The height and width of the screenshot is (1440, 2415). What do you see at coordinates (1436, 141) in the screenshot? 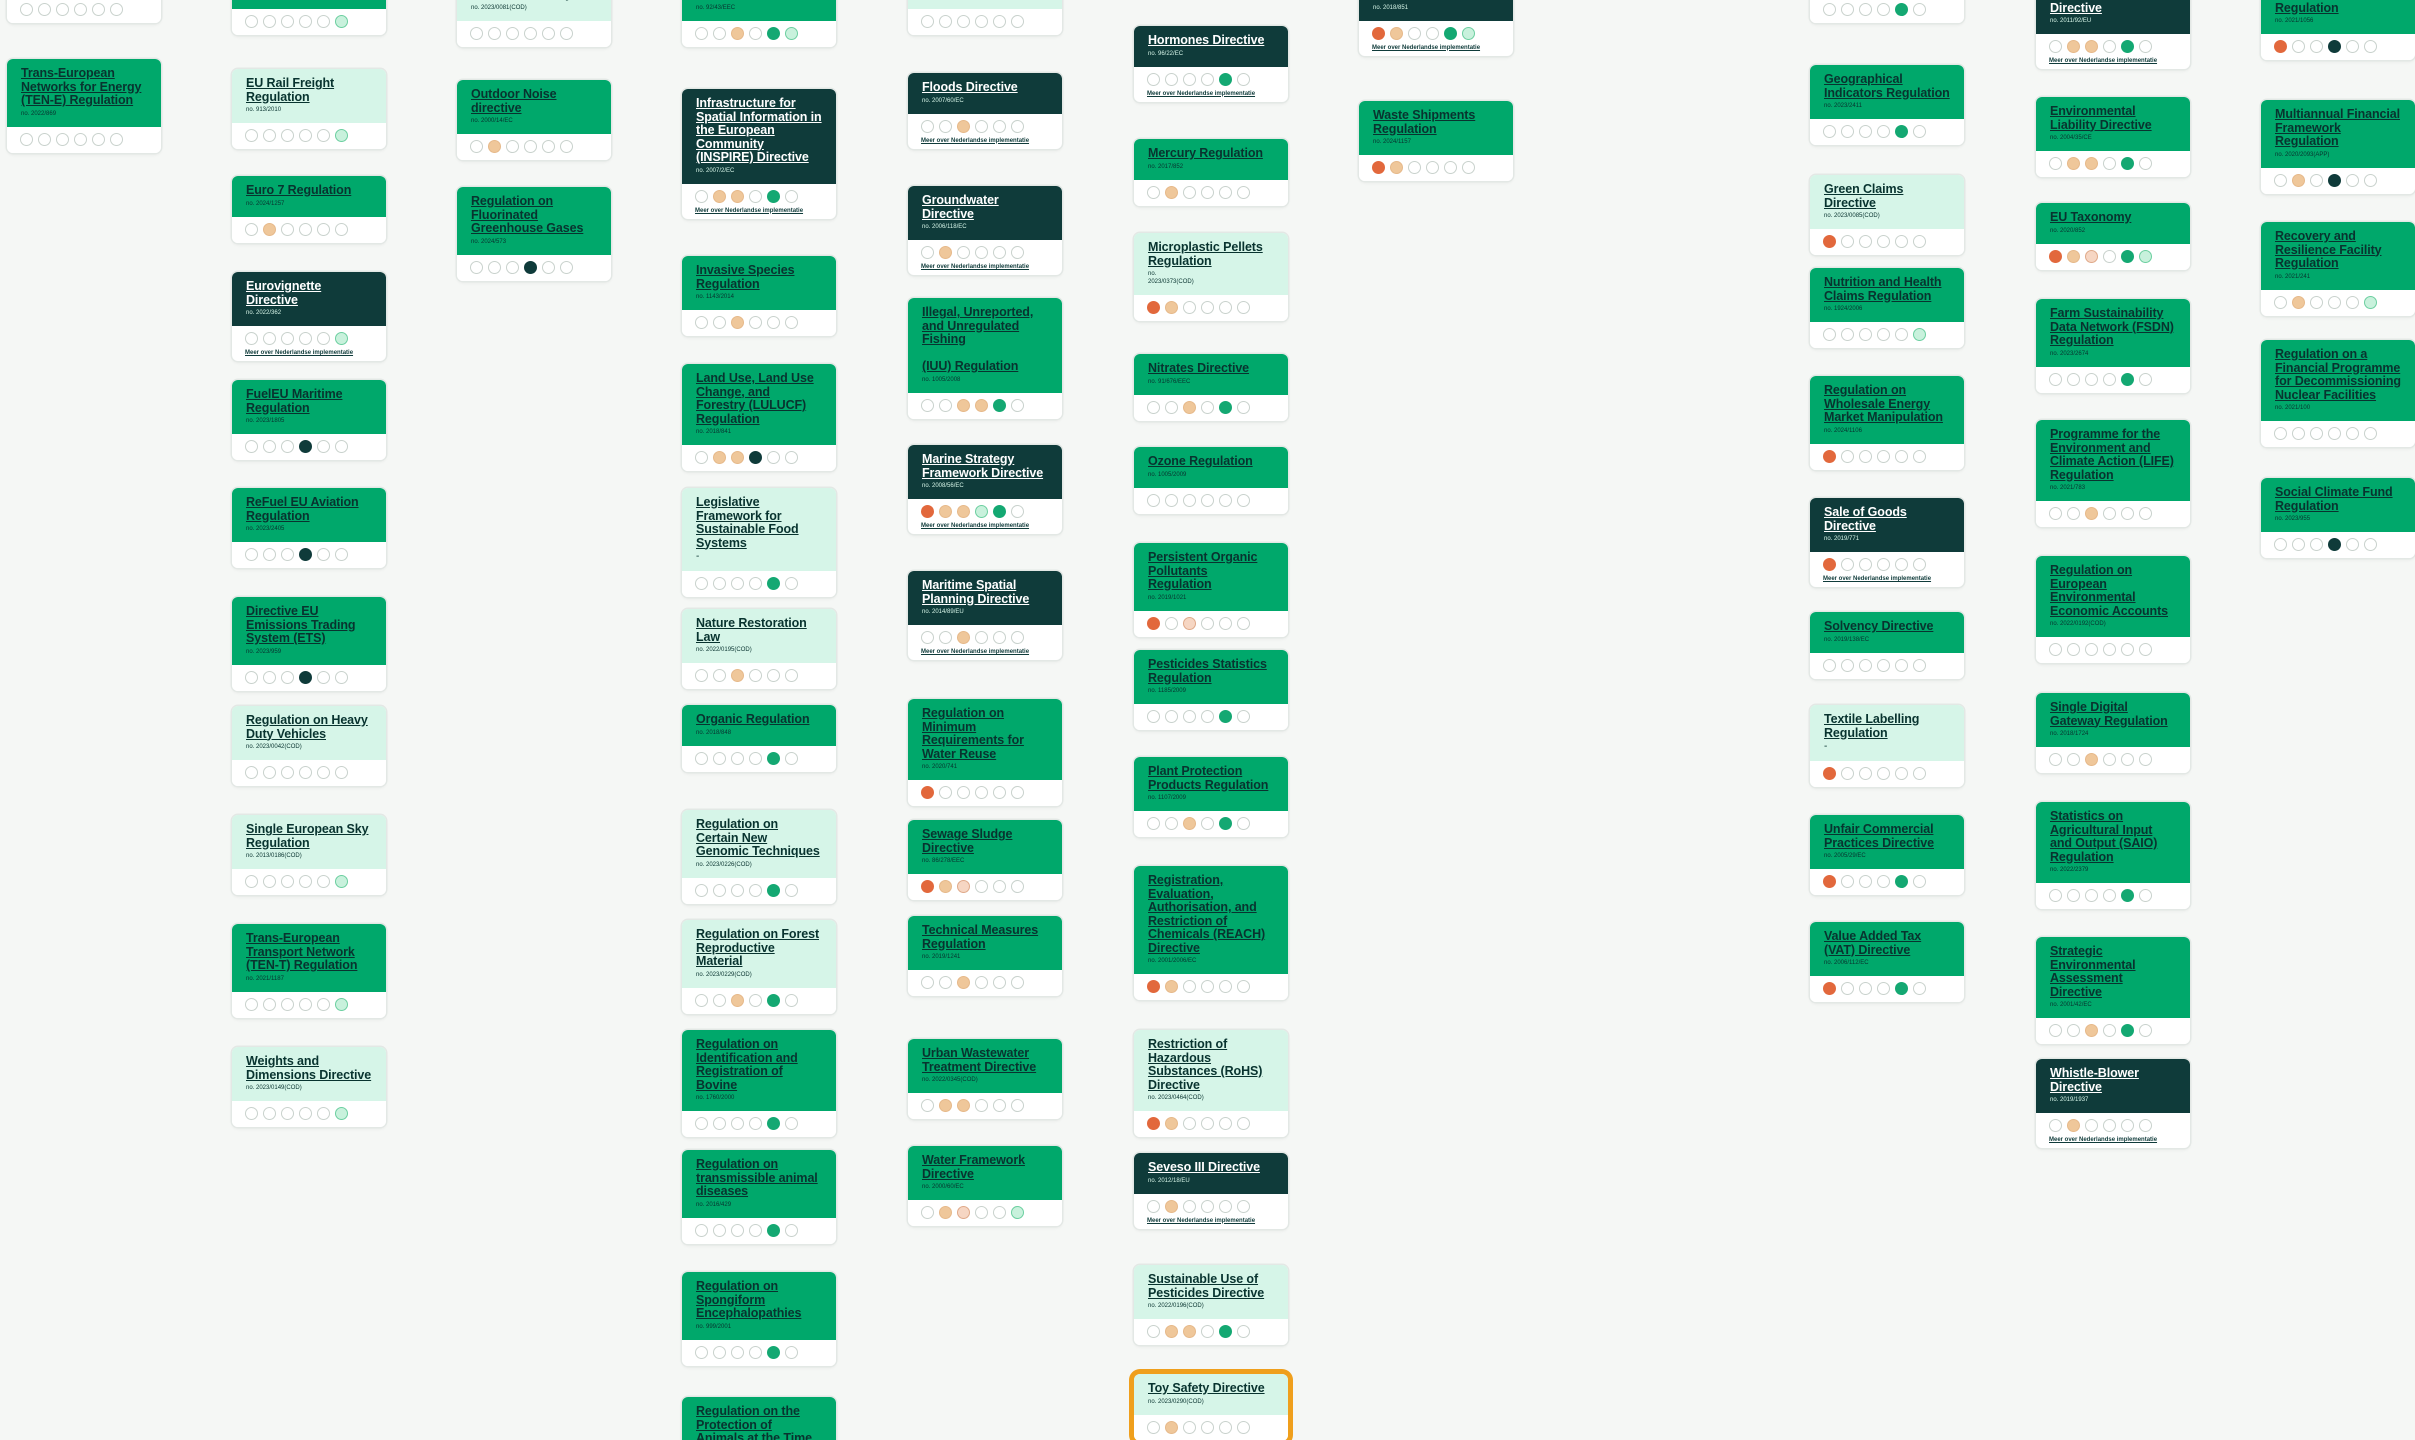
I see `regulation-card-waste-shipments-regulation: Waste Shipments Regulation no. 2024/1157` at bounding box center [1436, 141].